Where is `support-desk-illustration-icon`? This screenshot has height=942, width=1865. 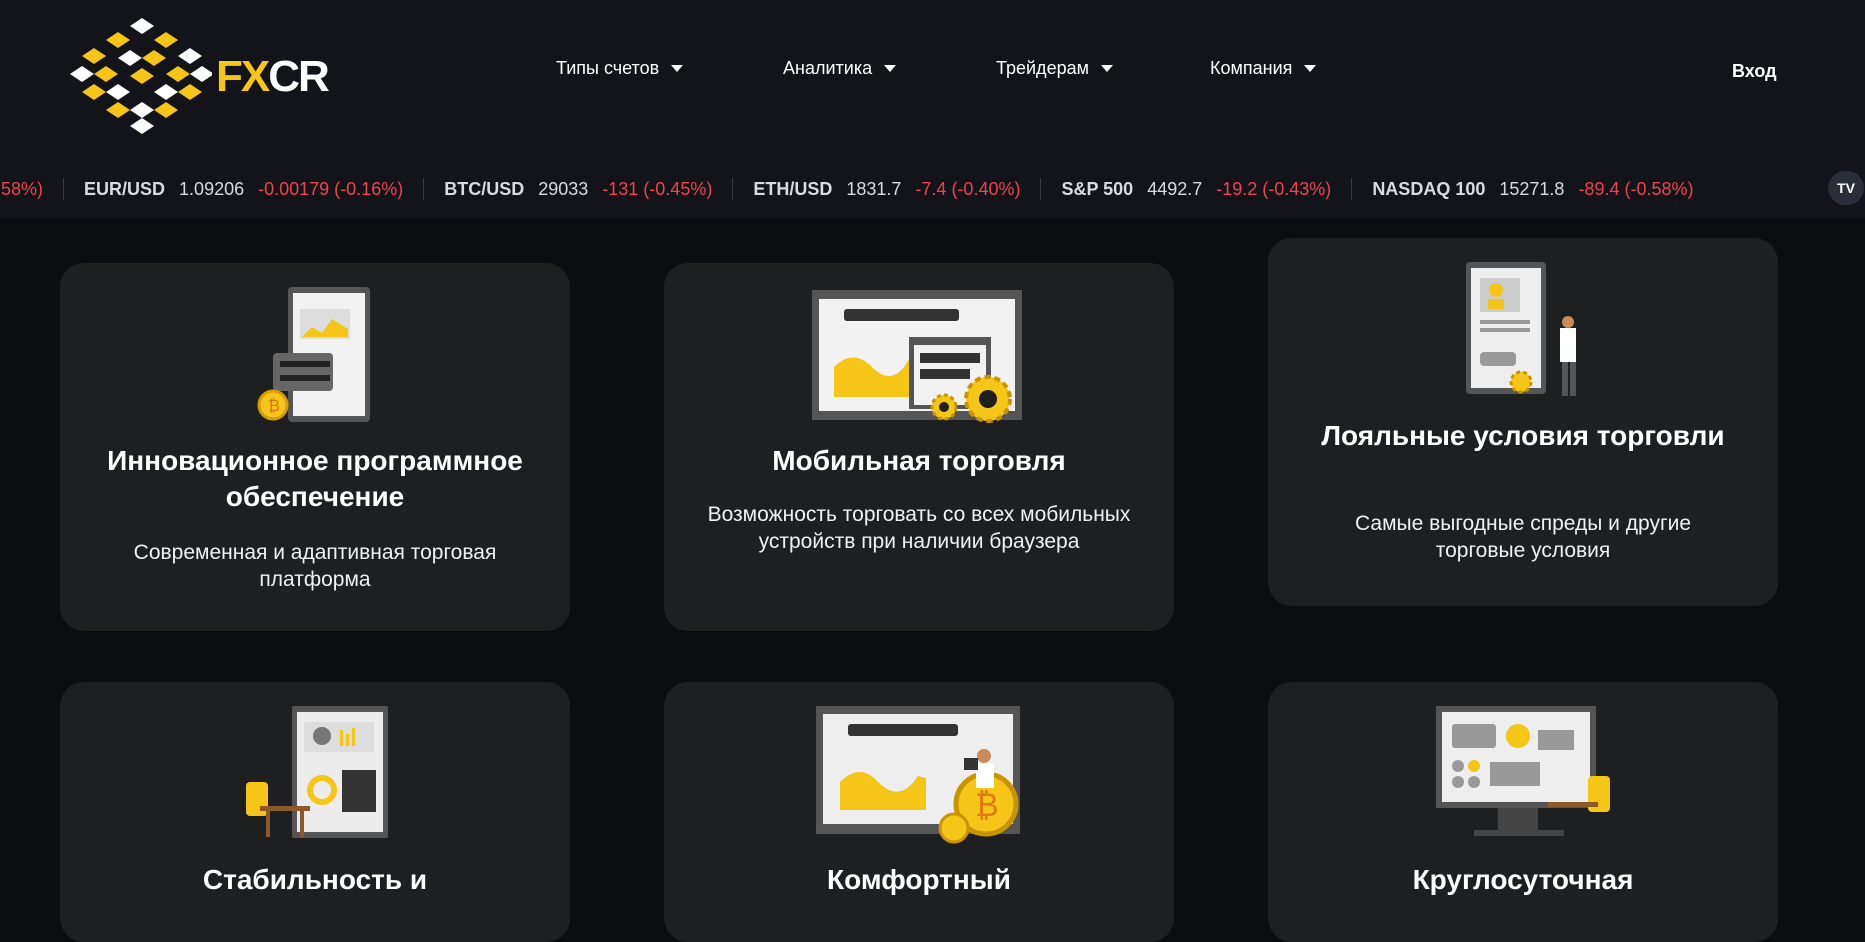 support-desk-illustration-icon is located at coordinates (1523, 771).